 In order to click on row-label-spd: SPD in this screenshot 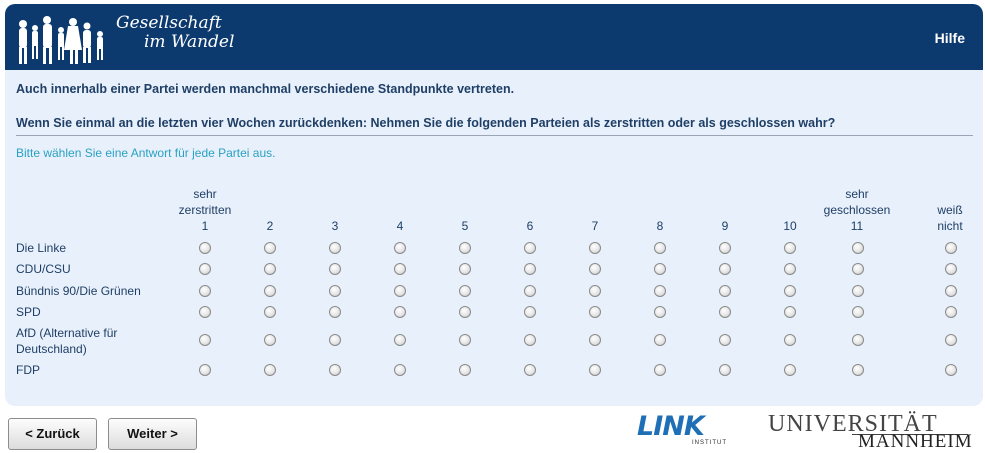, I will do `click(28, 312)`.